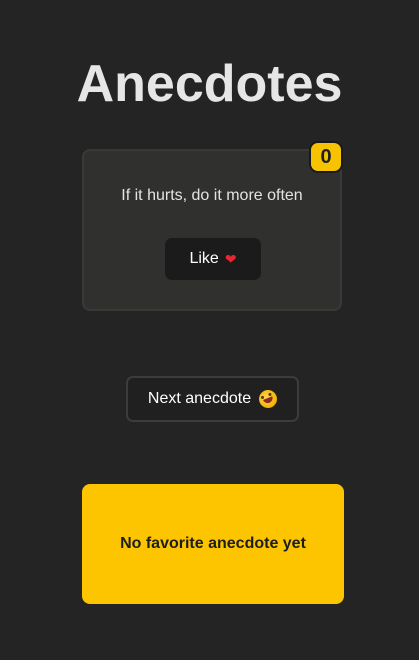 The width and height of the screenshot is (419, 660). I want to click on vote-count-badge: 0, so click(326, 157).